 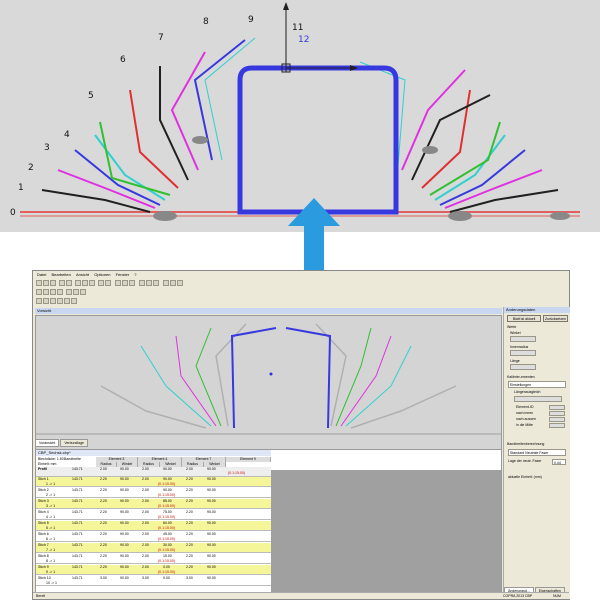 What do you see at coordinates (132, 283) in the screenshot?
I see `tool-icon-c` at bounding box center [132, 283].